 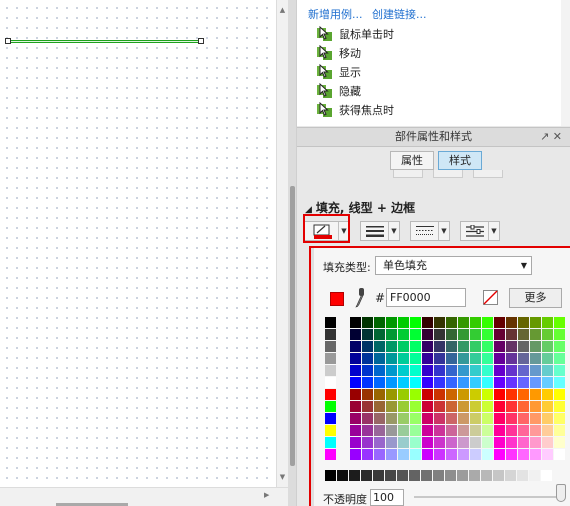 I want to click on scroll-right-arrow-icon: ▶, so click(x=266, y=495).